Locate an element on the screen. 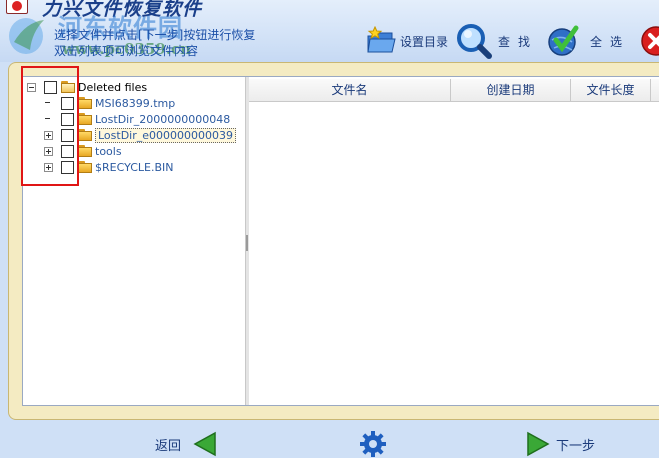 The image size is (659, 458). tree-item: MSI68399.tmp is located at coordinates (109, 103).